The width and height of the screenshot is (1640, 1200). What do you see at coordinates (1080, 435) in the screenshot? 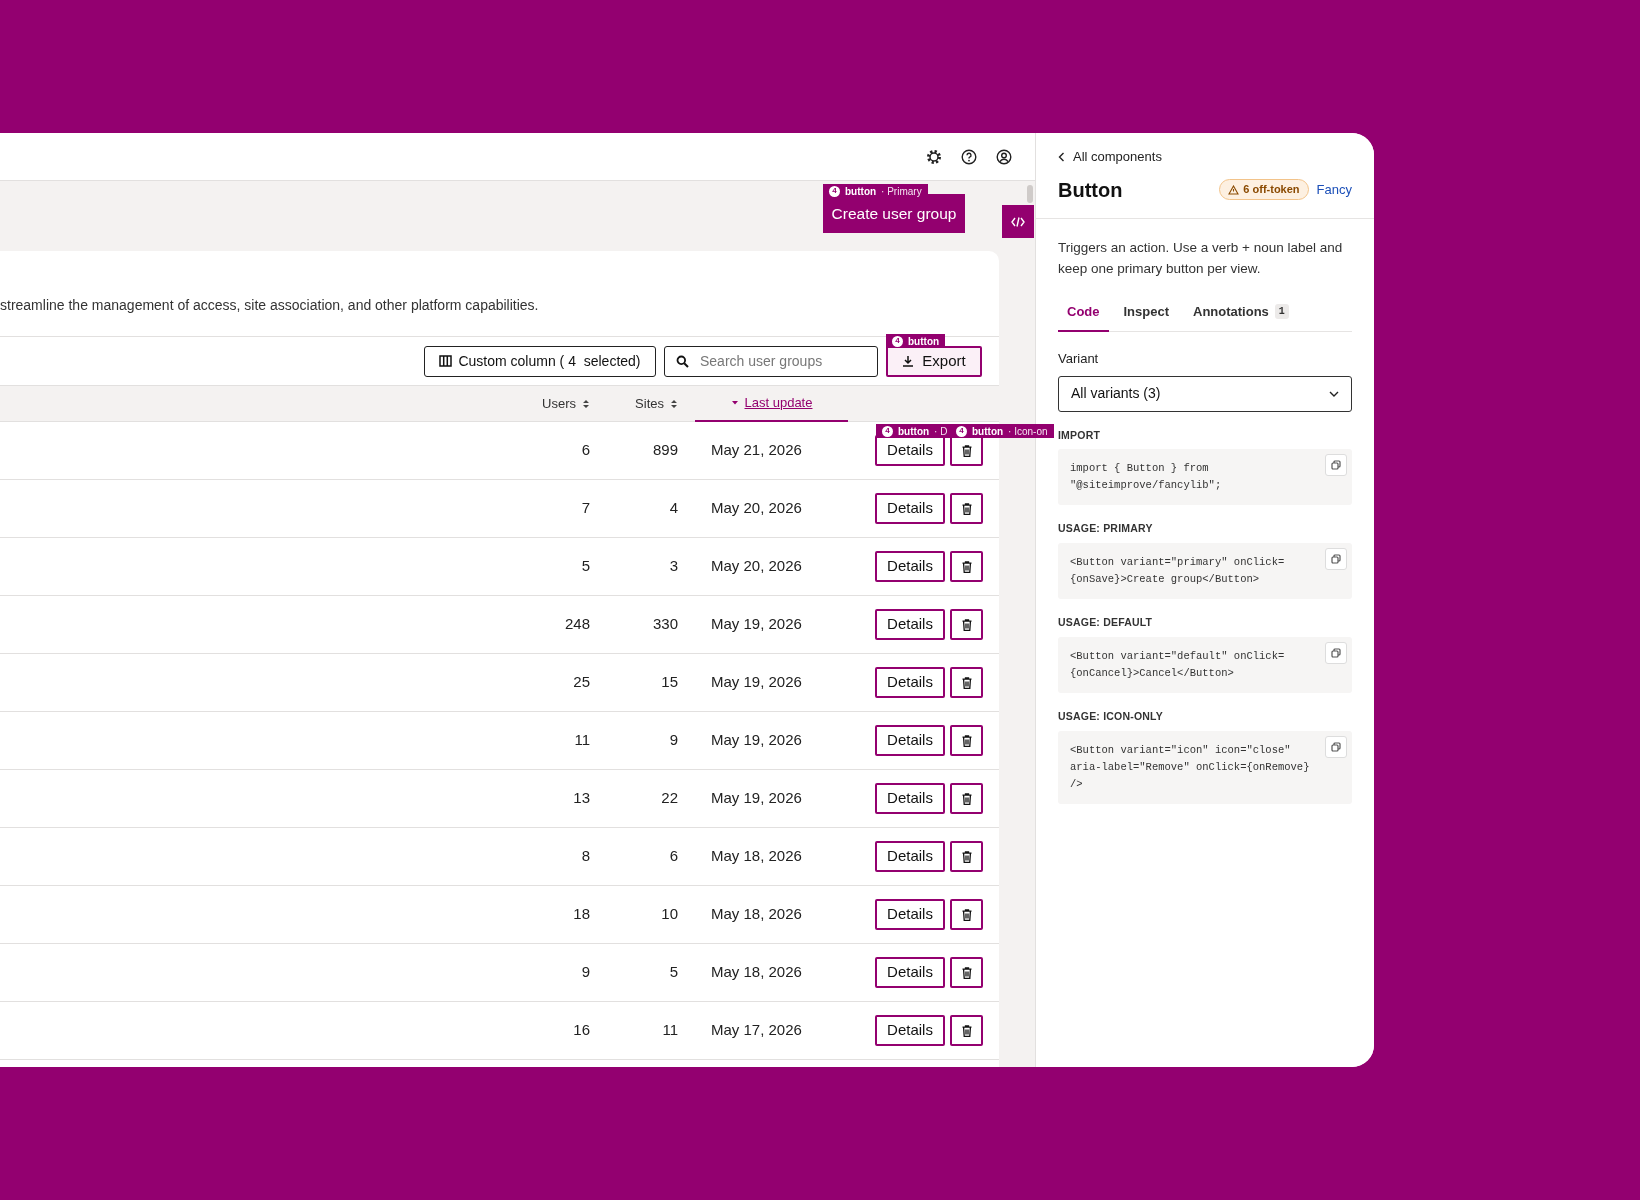
I see `section-label: IMPORT` at bounding box center [1080, 435].